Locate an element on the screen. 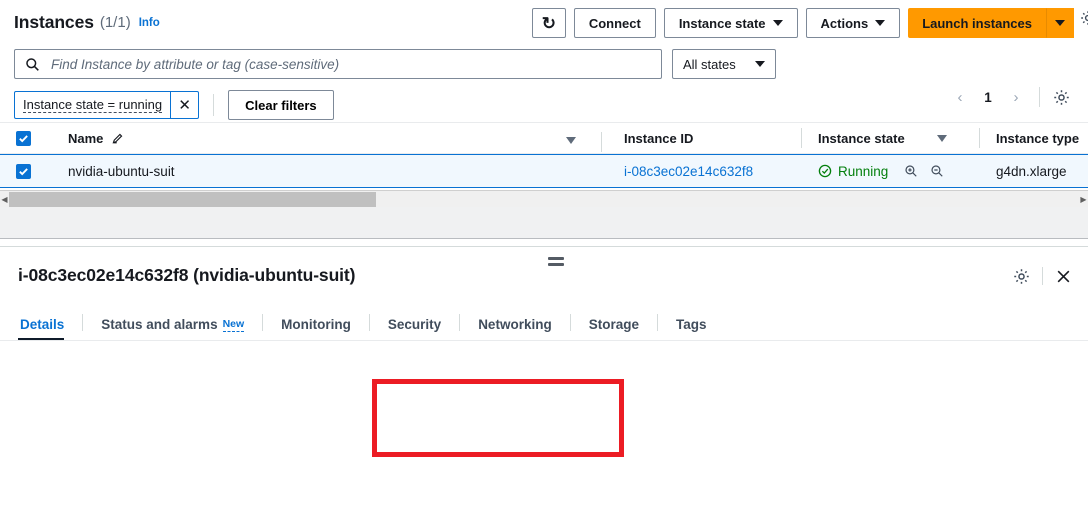 This screenshot has height=531, width=1088. filter-token-instance-state: Instance state = running ✕ is located at coordinates (107, 105).